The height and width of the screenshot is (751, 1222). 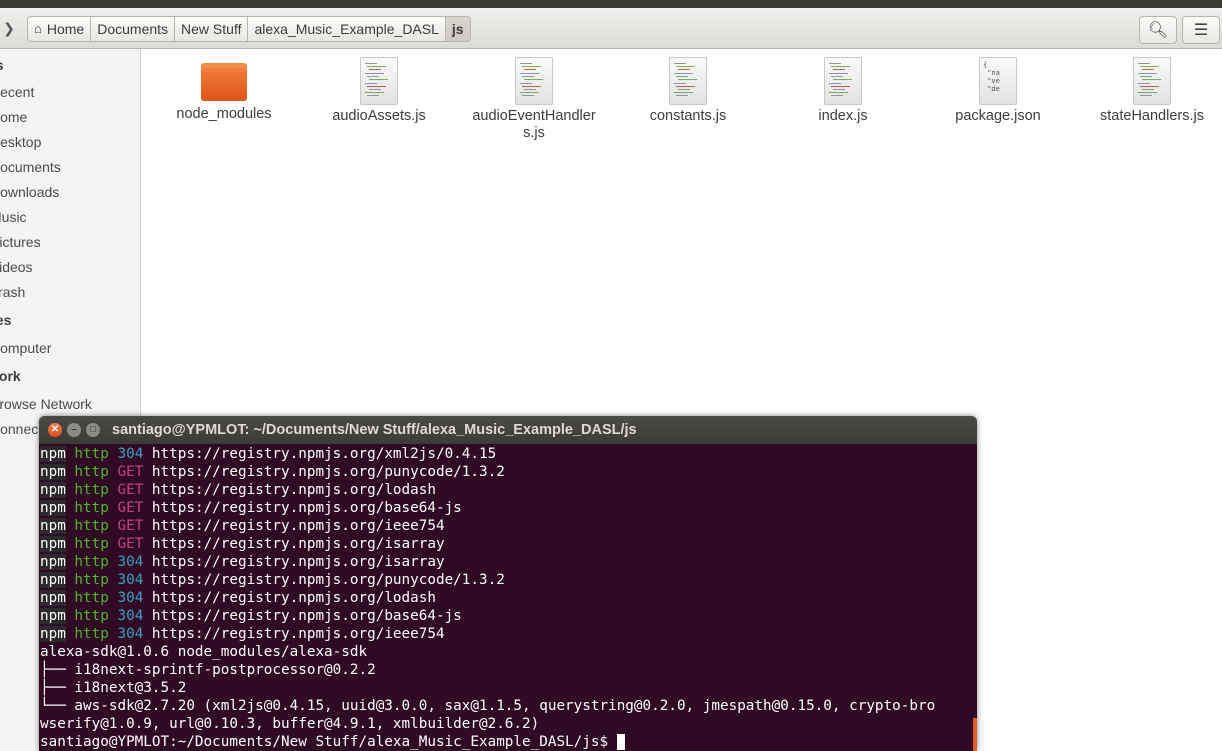 I want to click on terminal-line: alexa-sdk@1.0.6 node_modules/alexa-sdk, so click(x=204, y=652).